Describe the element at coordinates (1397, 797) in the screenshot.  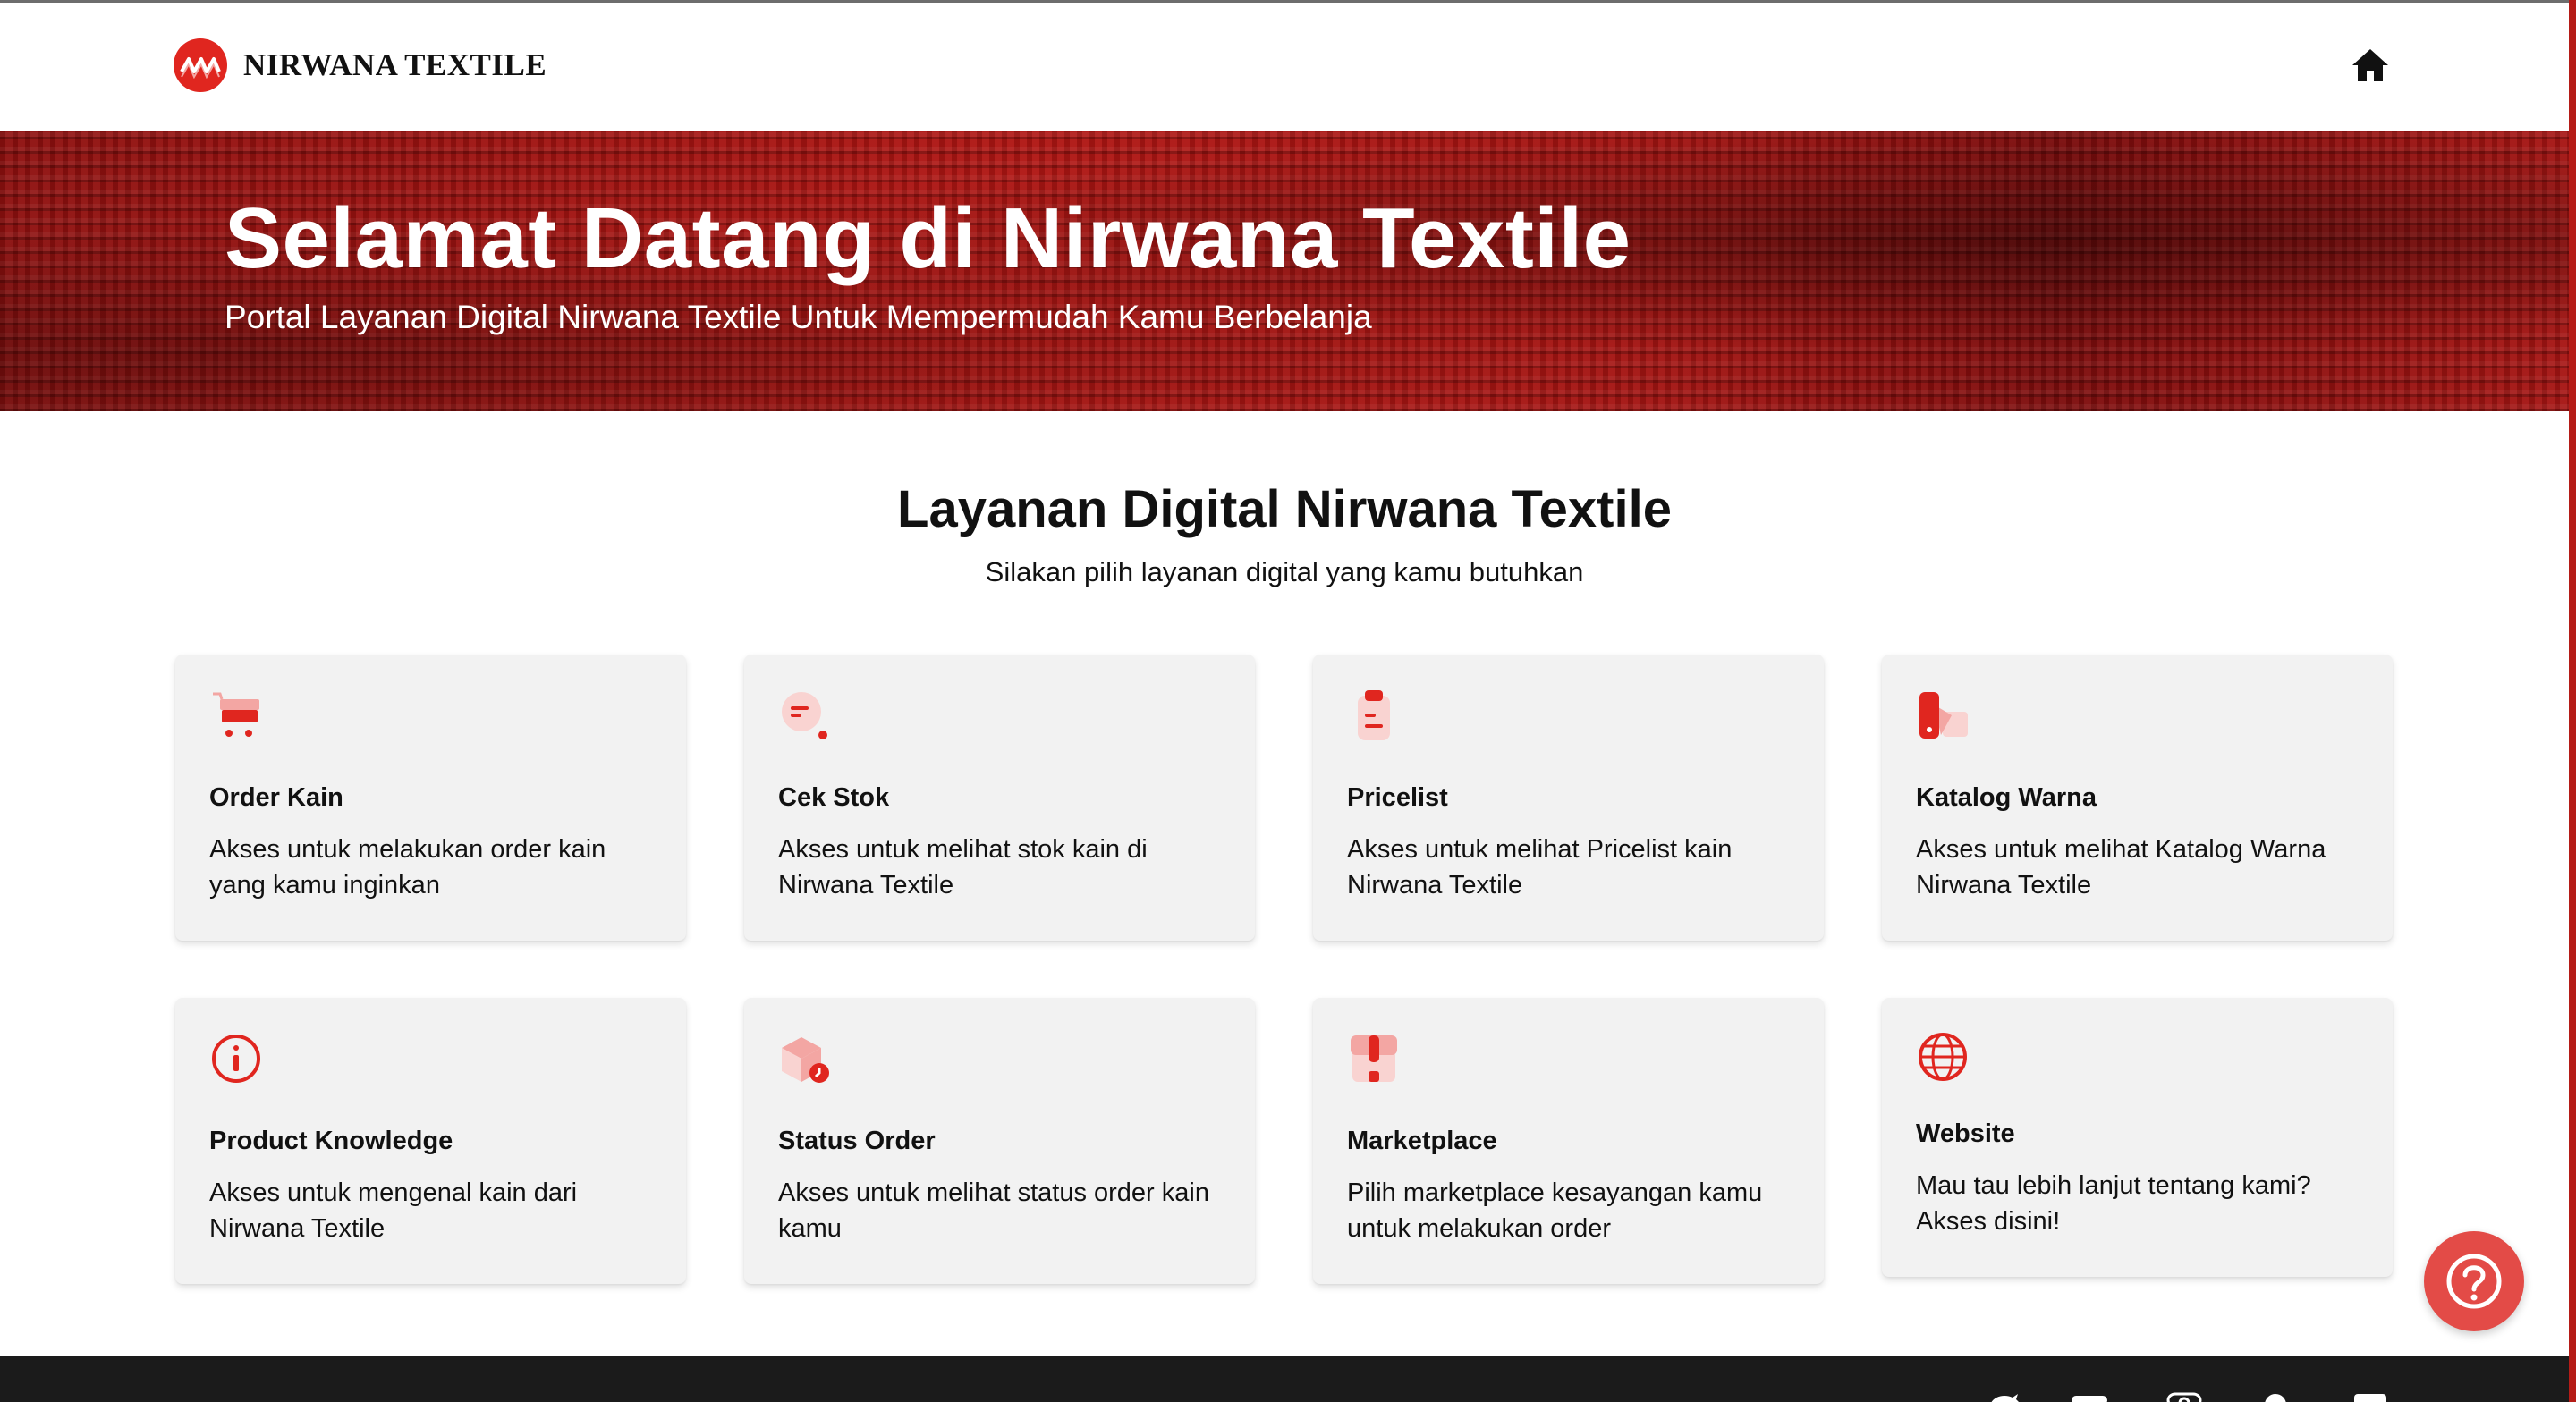
I see `card-title: Pricelist` at that location.